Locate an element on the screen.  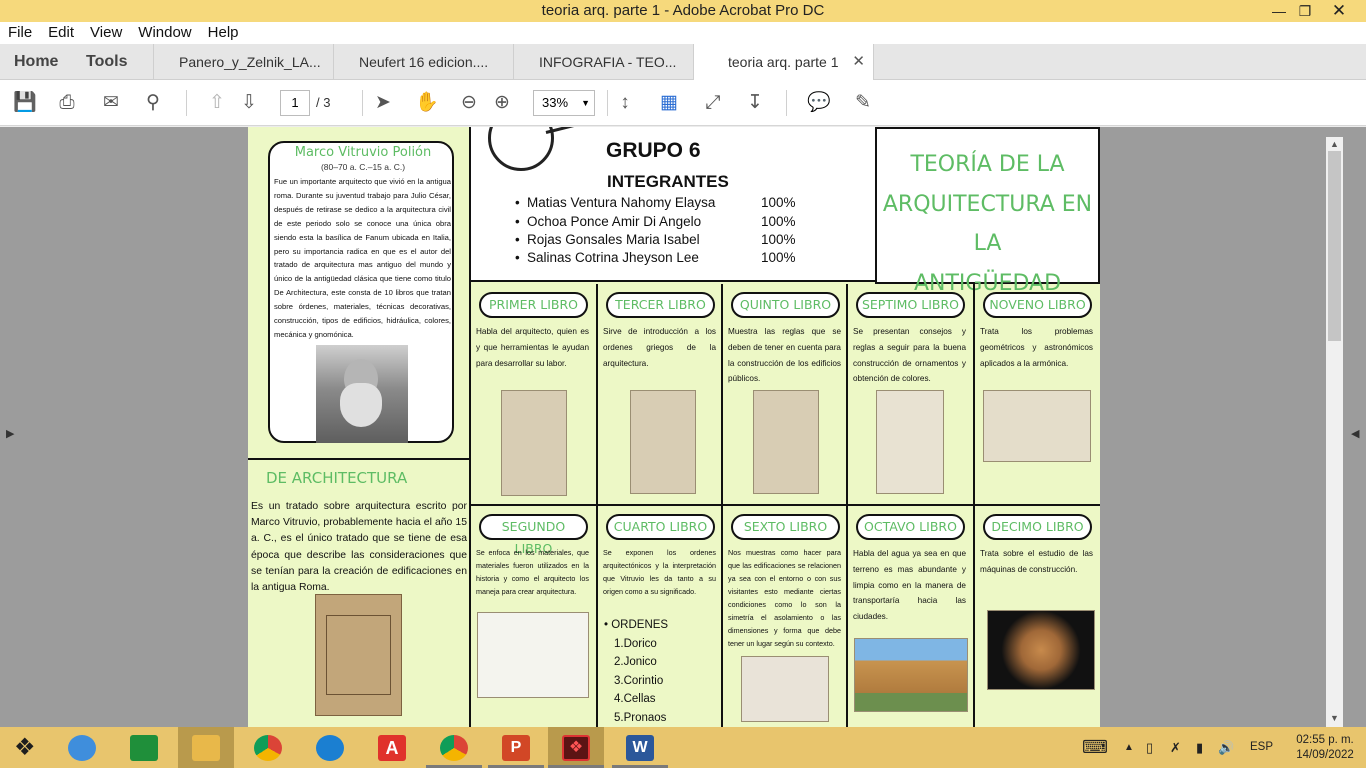
show-hidden-icons-icon: ▲ is located at coordinates (1129, 747).